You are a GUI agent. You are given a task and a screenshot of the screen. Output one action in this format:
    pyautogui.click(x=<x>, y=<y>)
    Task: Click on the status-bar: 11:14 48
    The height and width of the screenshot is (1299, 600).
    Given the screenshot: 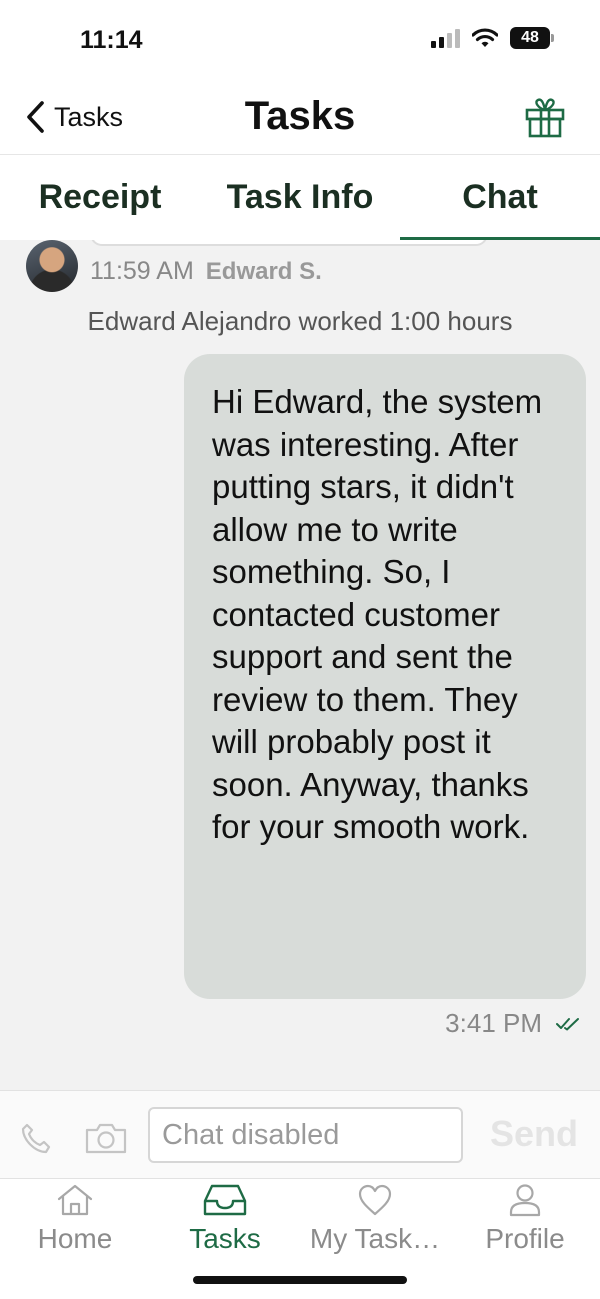 What is the action you would take?
    pyautogui.click(x=300, y=41)
    